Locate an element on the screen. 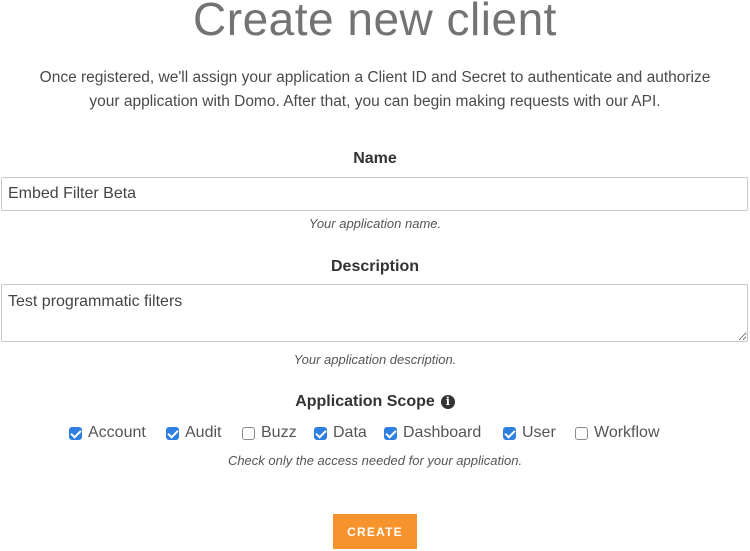 The height and width of the screenshot is (551, 750). scope-label: Application Scope i is located at coordinates (375, 402).